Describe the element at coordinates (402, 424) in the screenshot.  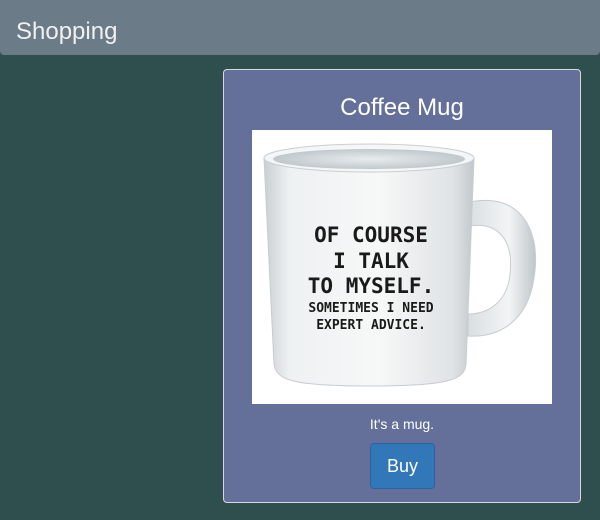
I see `product-description: It's a mug.` at that location.